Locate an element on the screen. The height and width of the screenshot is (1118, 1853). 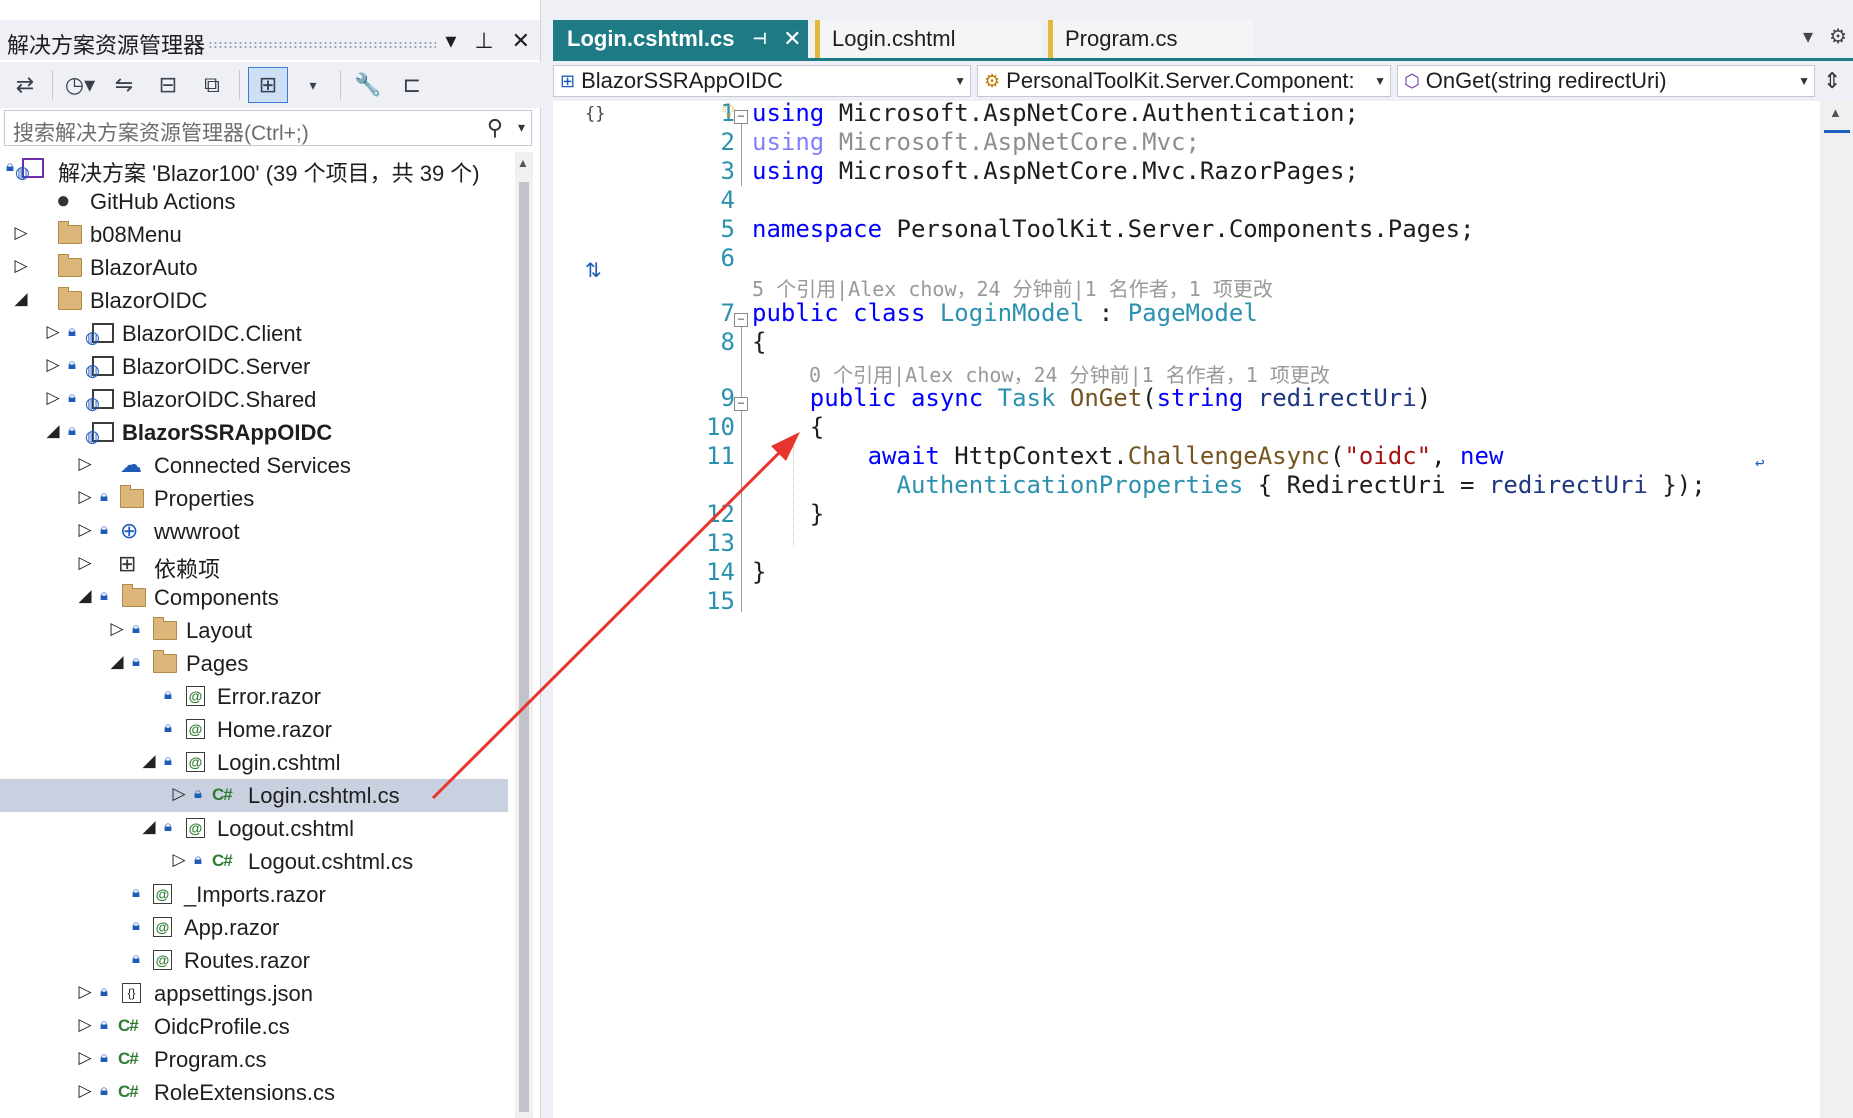
tree-item-roleextensions-cs: ▷ 🔒︎ C# RoleExtensions.cs is located at coordinates (254, 1092).